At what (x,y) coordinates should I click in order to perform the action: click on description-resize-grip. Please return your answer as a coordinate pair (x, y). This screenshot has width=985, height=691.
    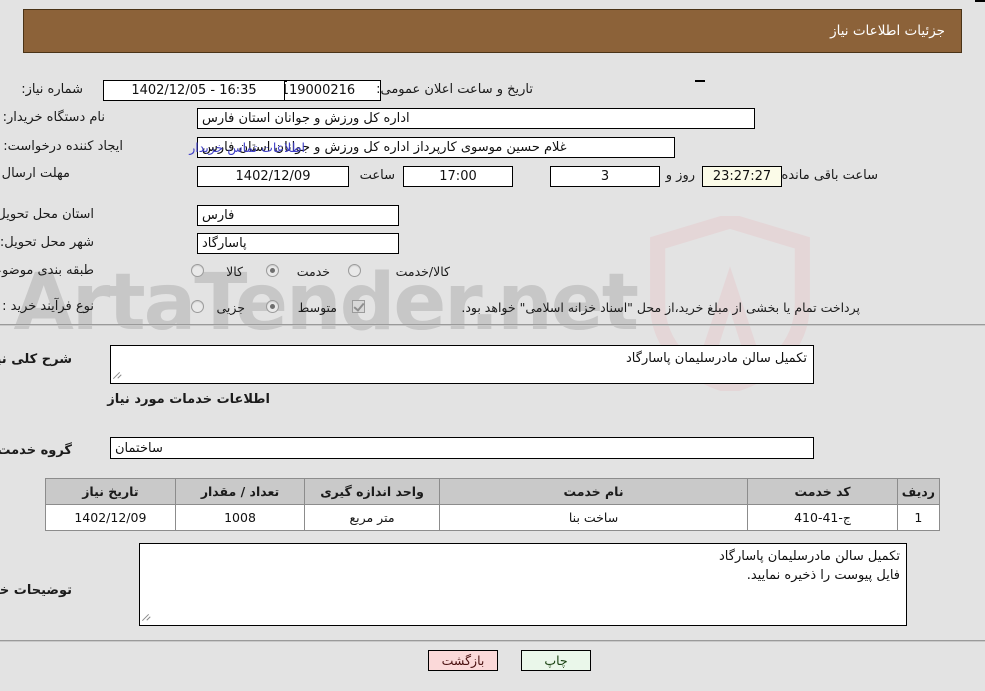
    Looking at the image, I should click on (118, 376).